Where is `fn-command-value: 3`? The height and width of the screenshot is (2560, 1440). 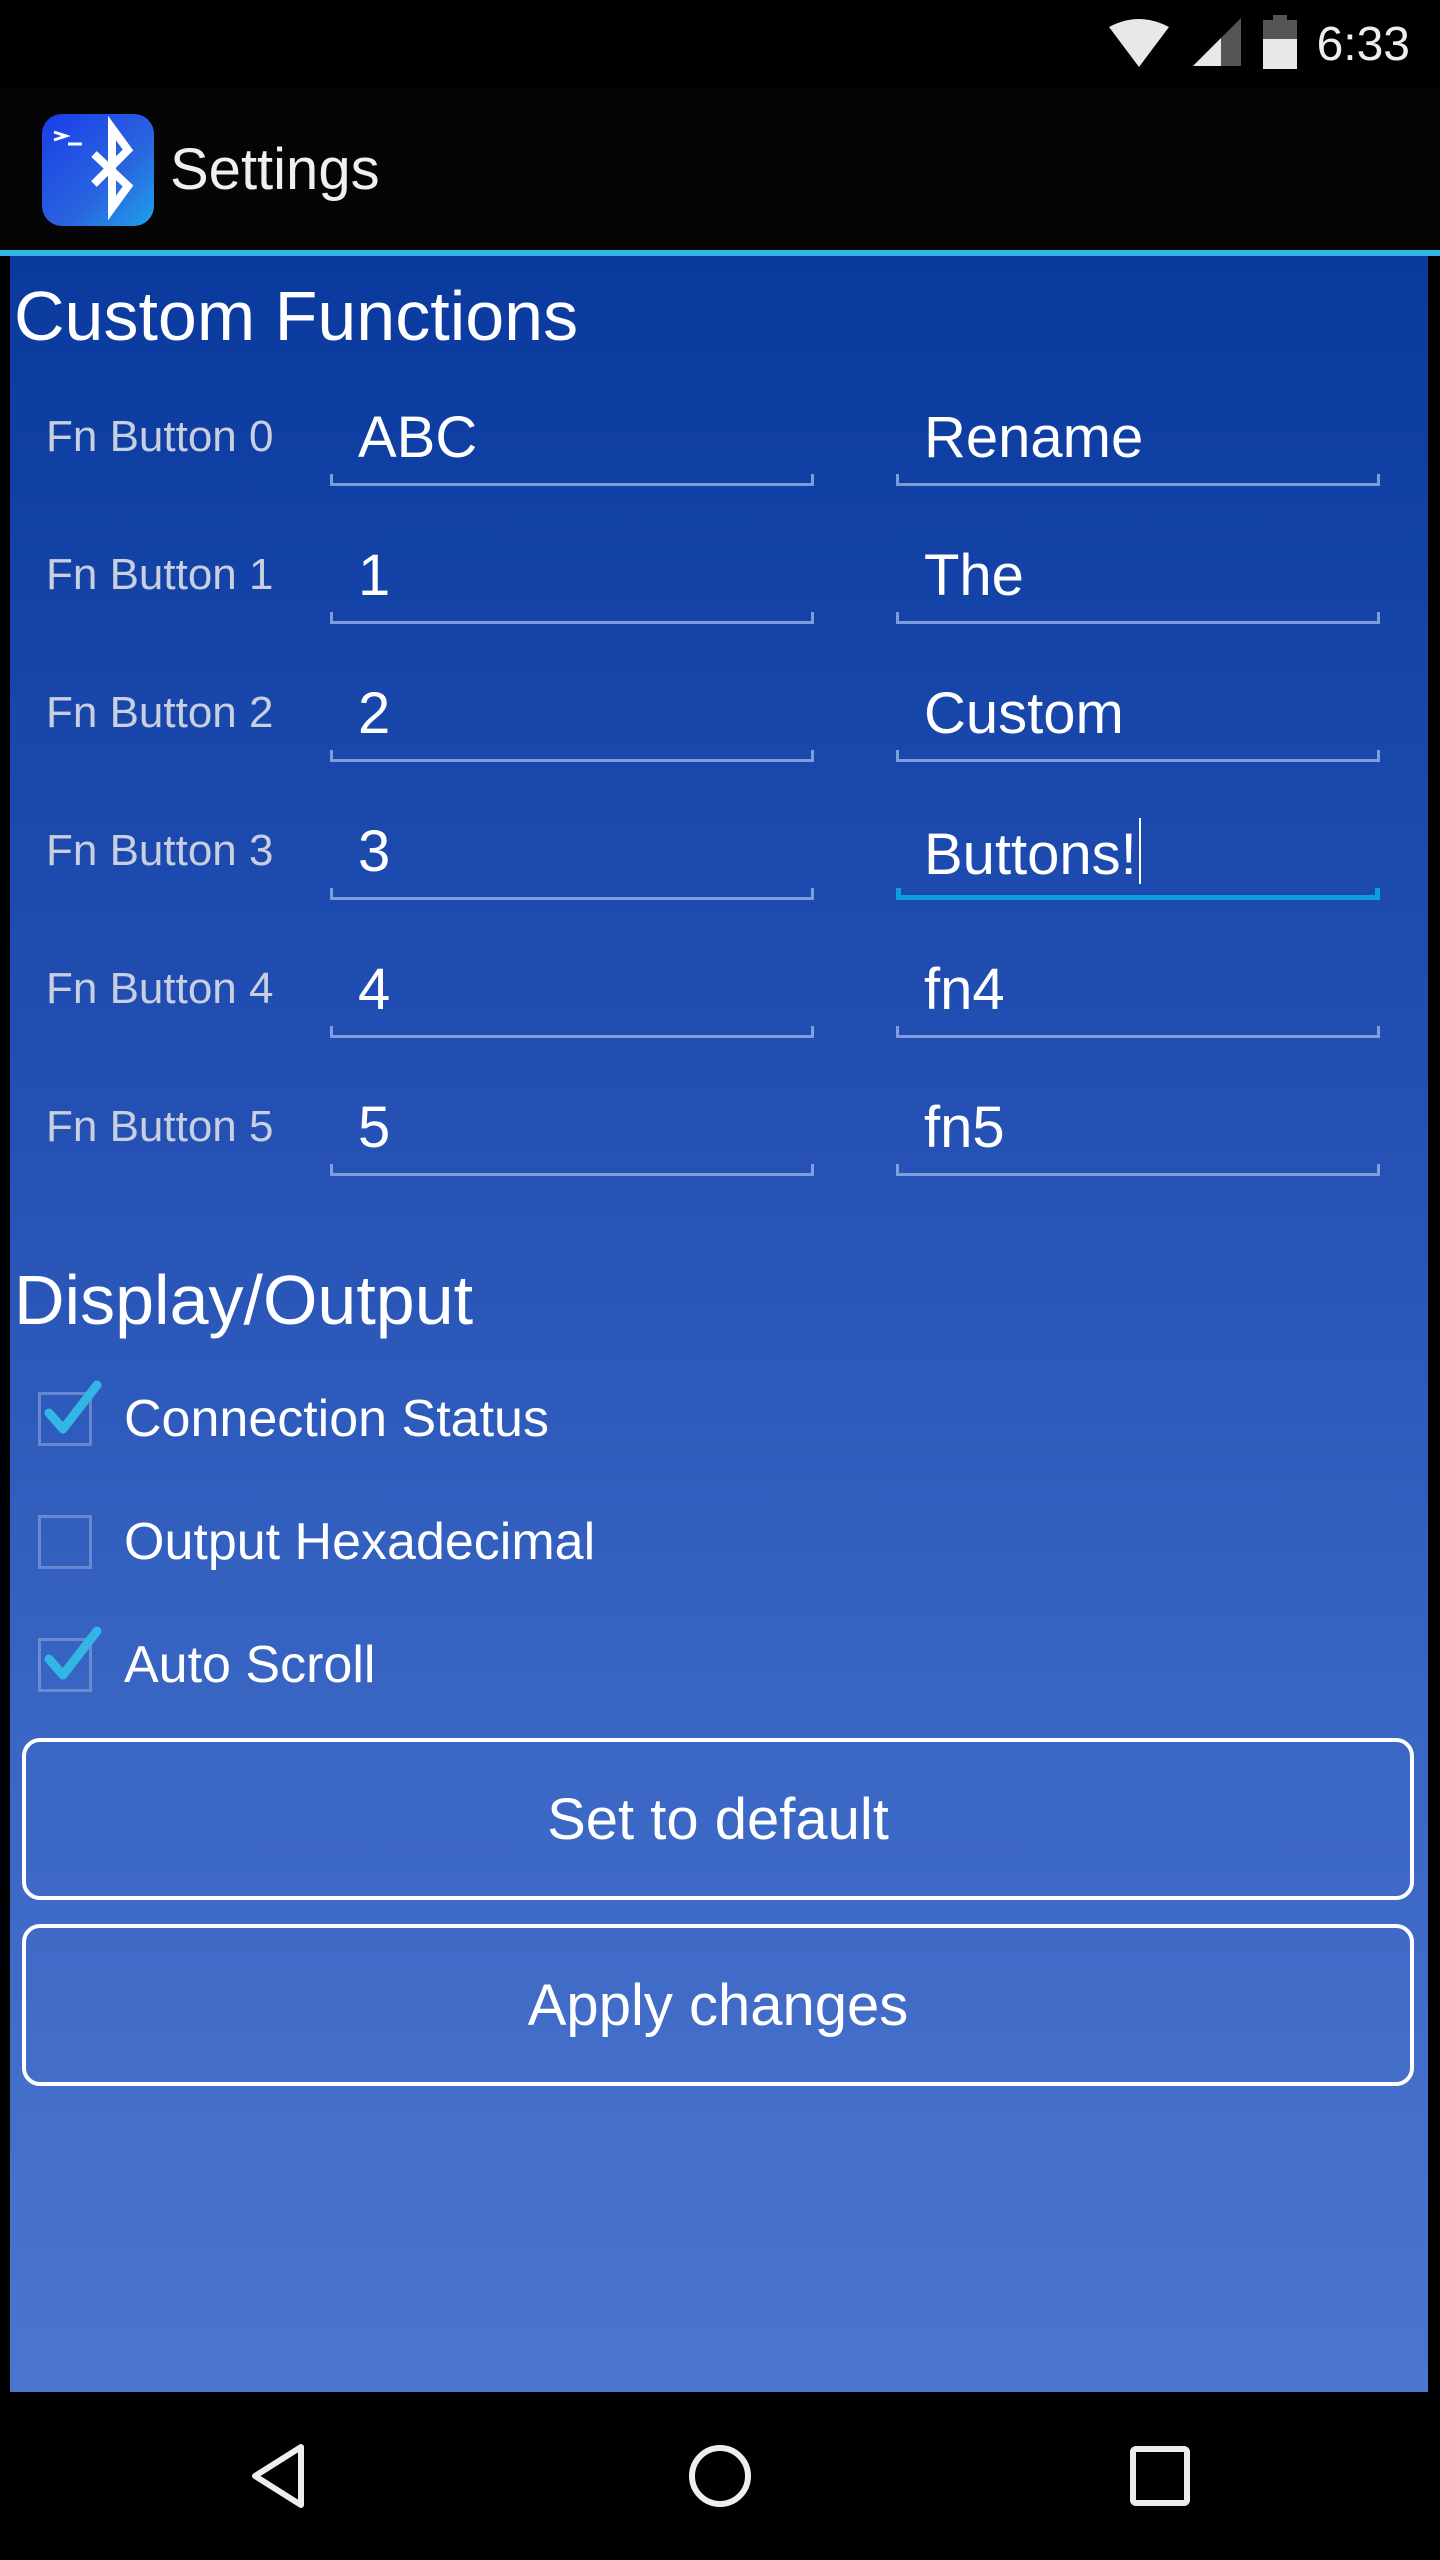
fn-command-value: 3 is located at coordinates (374, 851).